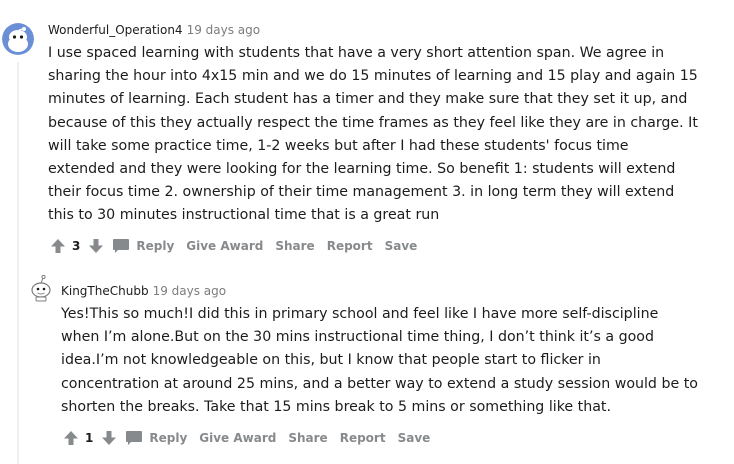 The image size is (734, 464). I want to click on comment-meta: Wonderful_Operation4 19 days ago, so click(154, 30).